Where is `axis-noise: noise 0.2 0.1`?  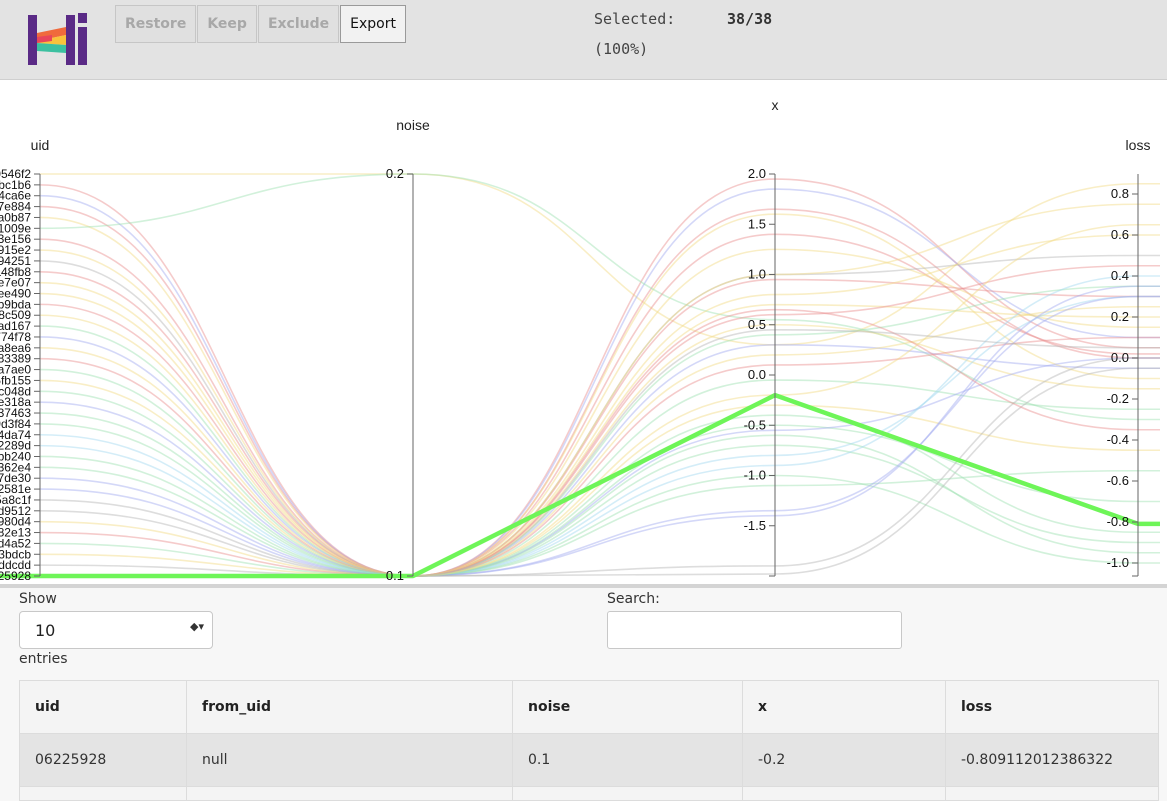
axis-noise: noise 0.2 0.1 is located at coordinates (408, 350).